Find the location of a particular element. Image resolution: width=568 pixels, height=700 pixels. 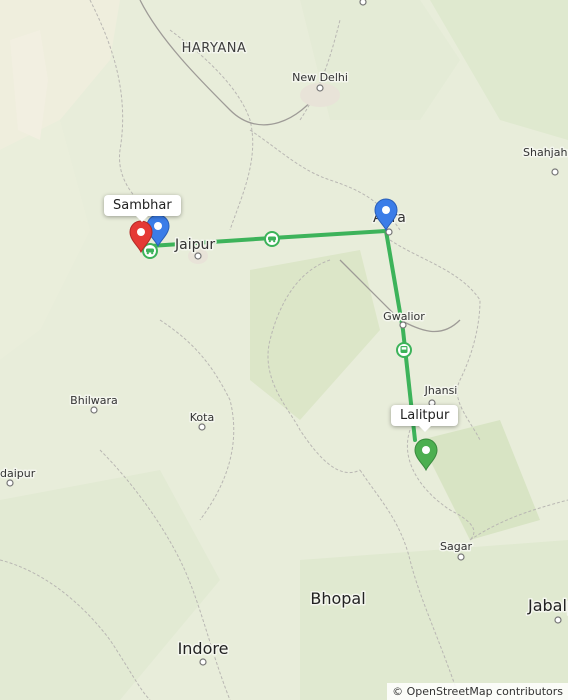

city-label-jhansi: Jhansi is located at coordinates (441, 390).